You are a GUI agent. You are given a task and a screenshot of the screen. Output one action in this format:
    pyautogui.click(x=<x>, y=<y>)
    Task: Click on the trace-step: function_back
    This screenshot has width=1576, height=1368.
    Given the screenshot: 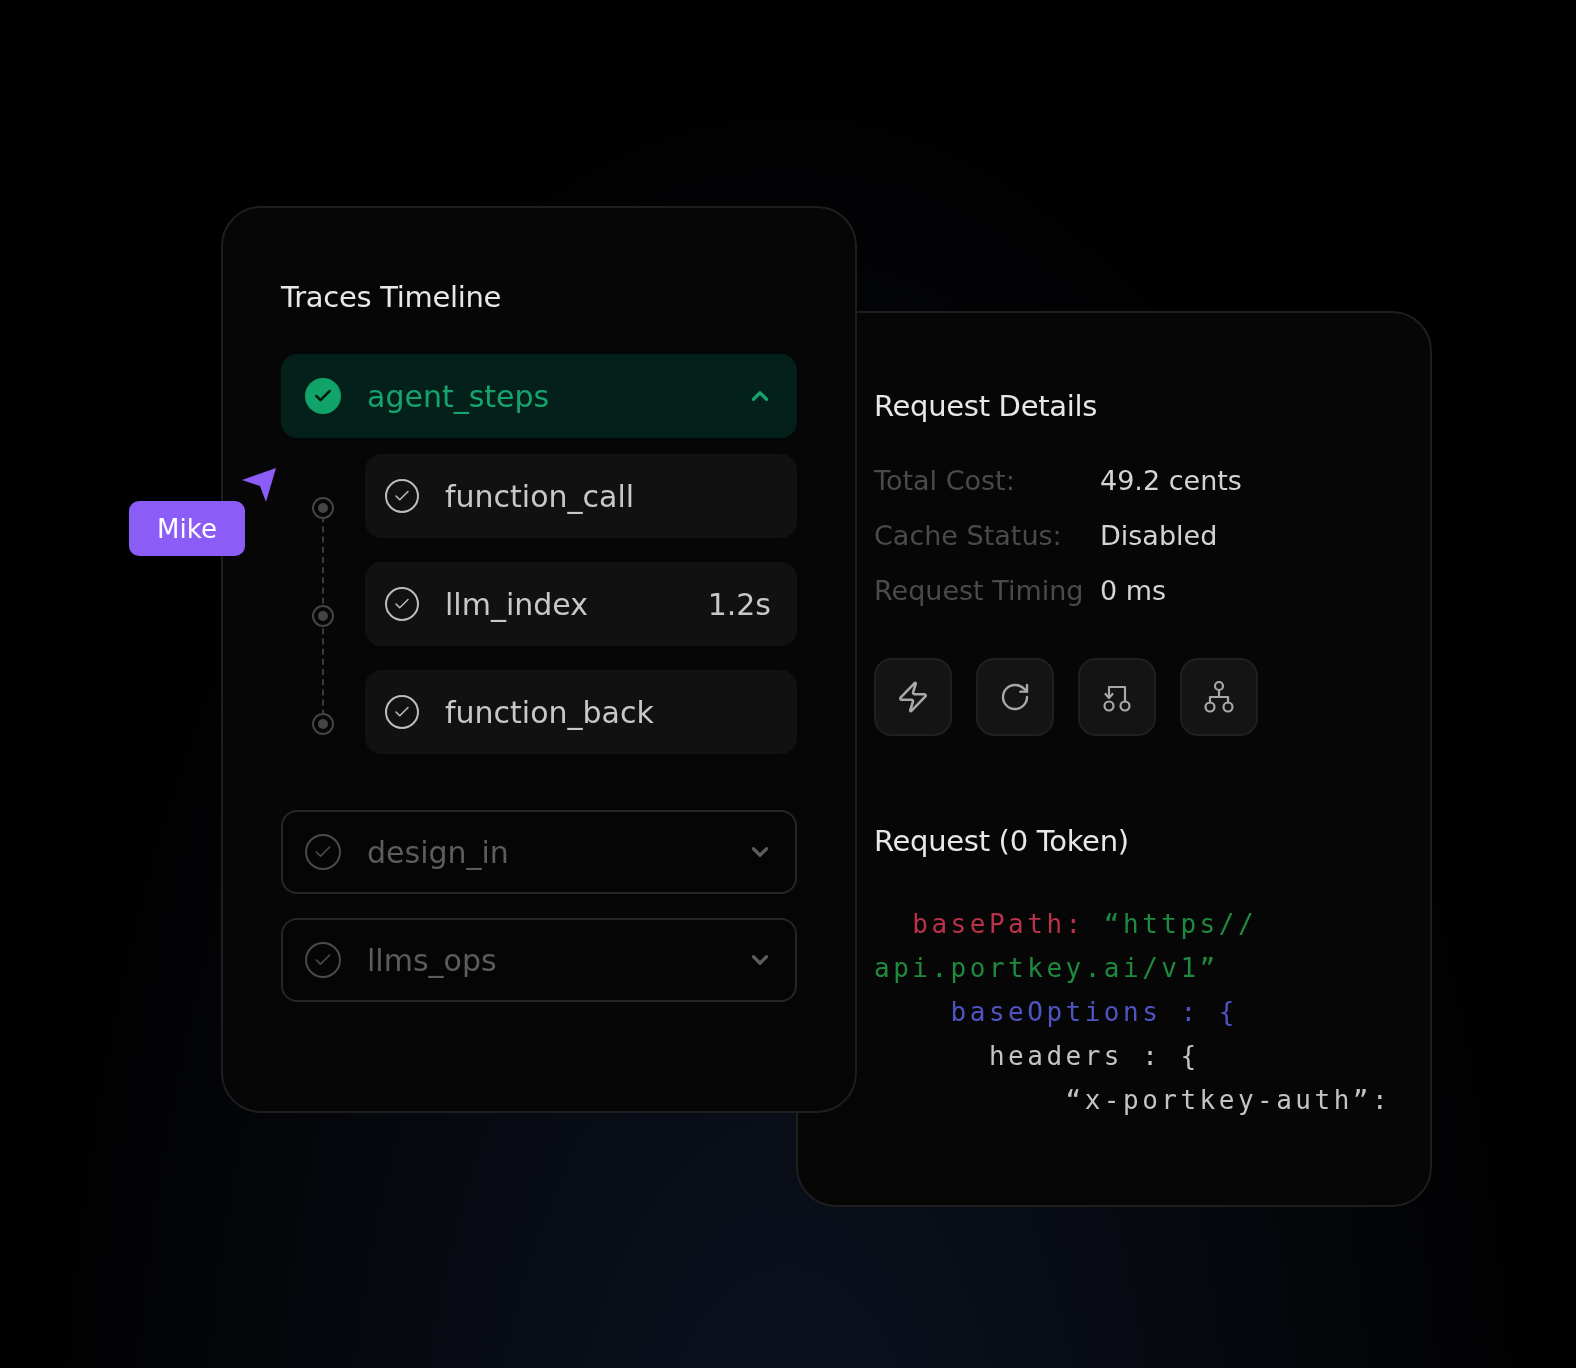 What is the action you would take?
    pyautogui.click(x=581, y=712)
    